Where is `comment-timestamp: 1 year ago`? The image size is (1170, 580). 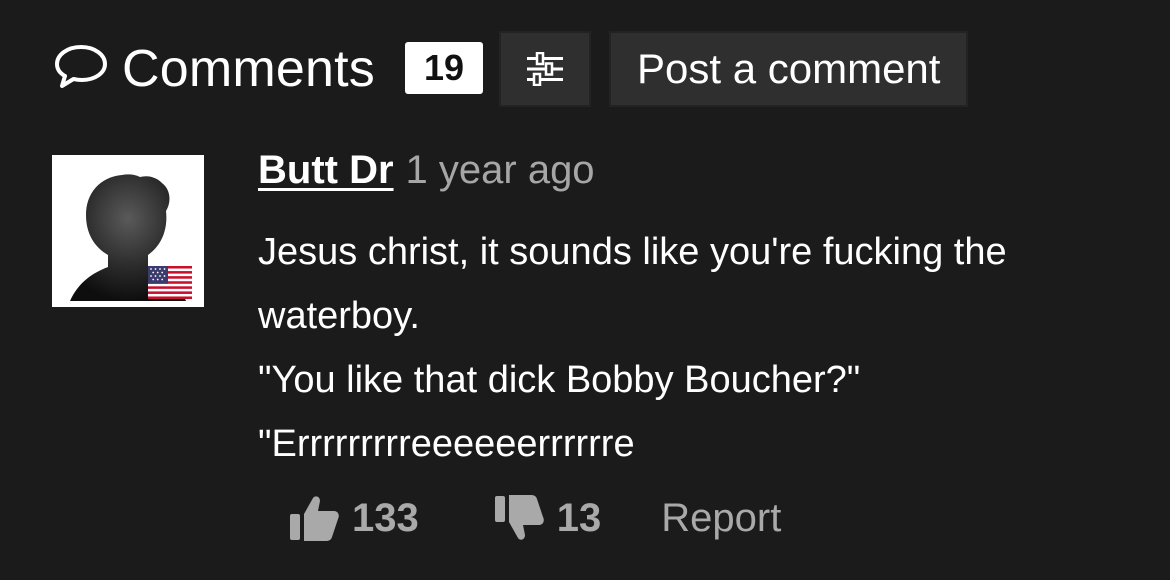
comment-timestamp: 1 year ago is located at coordinates (500, 170).